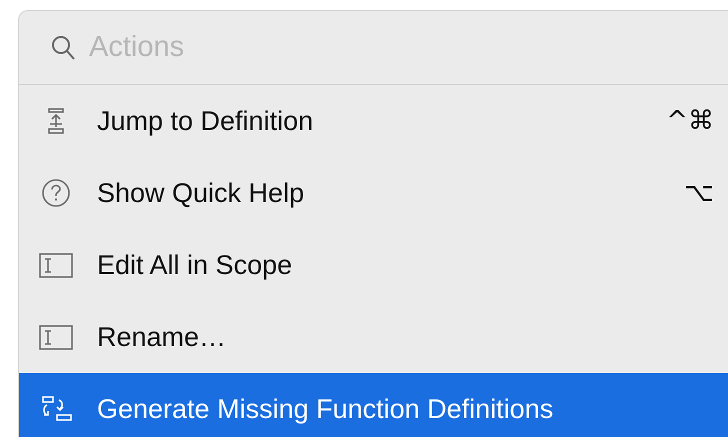 This screenshot has height=437, width=728. Describe the element at coordinates (56, 193) in the screenshot. I see `question-circle-icon` at that location.